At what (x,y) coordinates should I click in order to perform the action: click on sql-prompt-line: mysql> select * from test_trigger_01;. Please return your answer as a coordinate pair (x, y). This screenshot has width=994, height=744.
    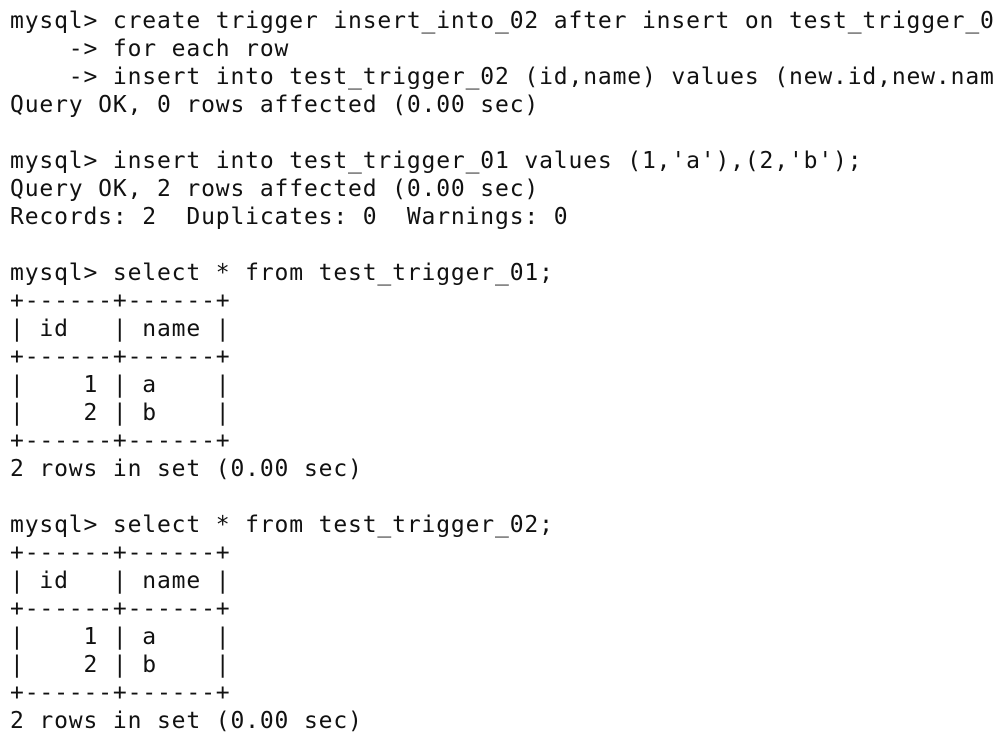
    Looking at the image, I should click on (282, 273).